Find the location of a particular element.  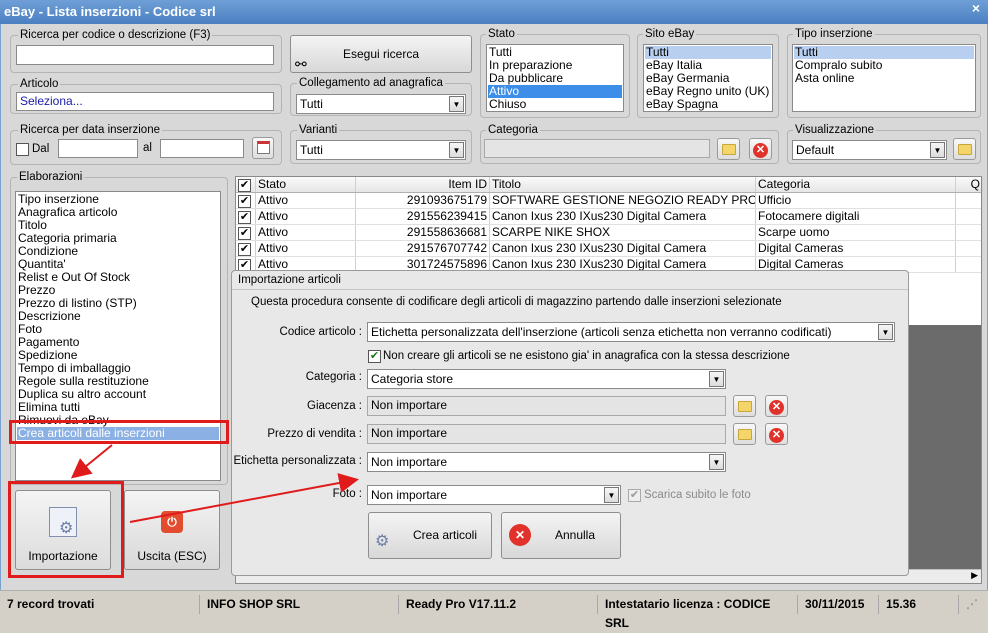

arrow-to-dialog is located at coordinates (244, 498).